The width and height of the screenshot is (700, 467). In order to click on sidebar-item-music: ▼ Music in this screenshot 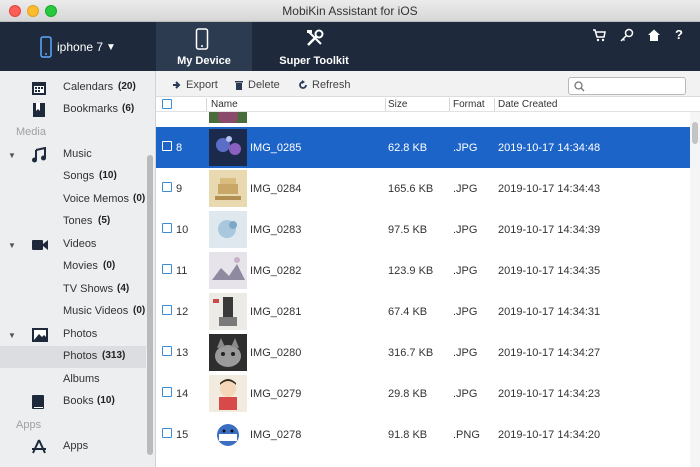, I will do `click(73, 155)`.